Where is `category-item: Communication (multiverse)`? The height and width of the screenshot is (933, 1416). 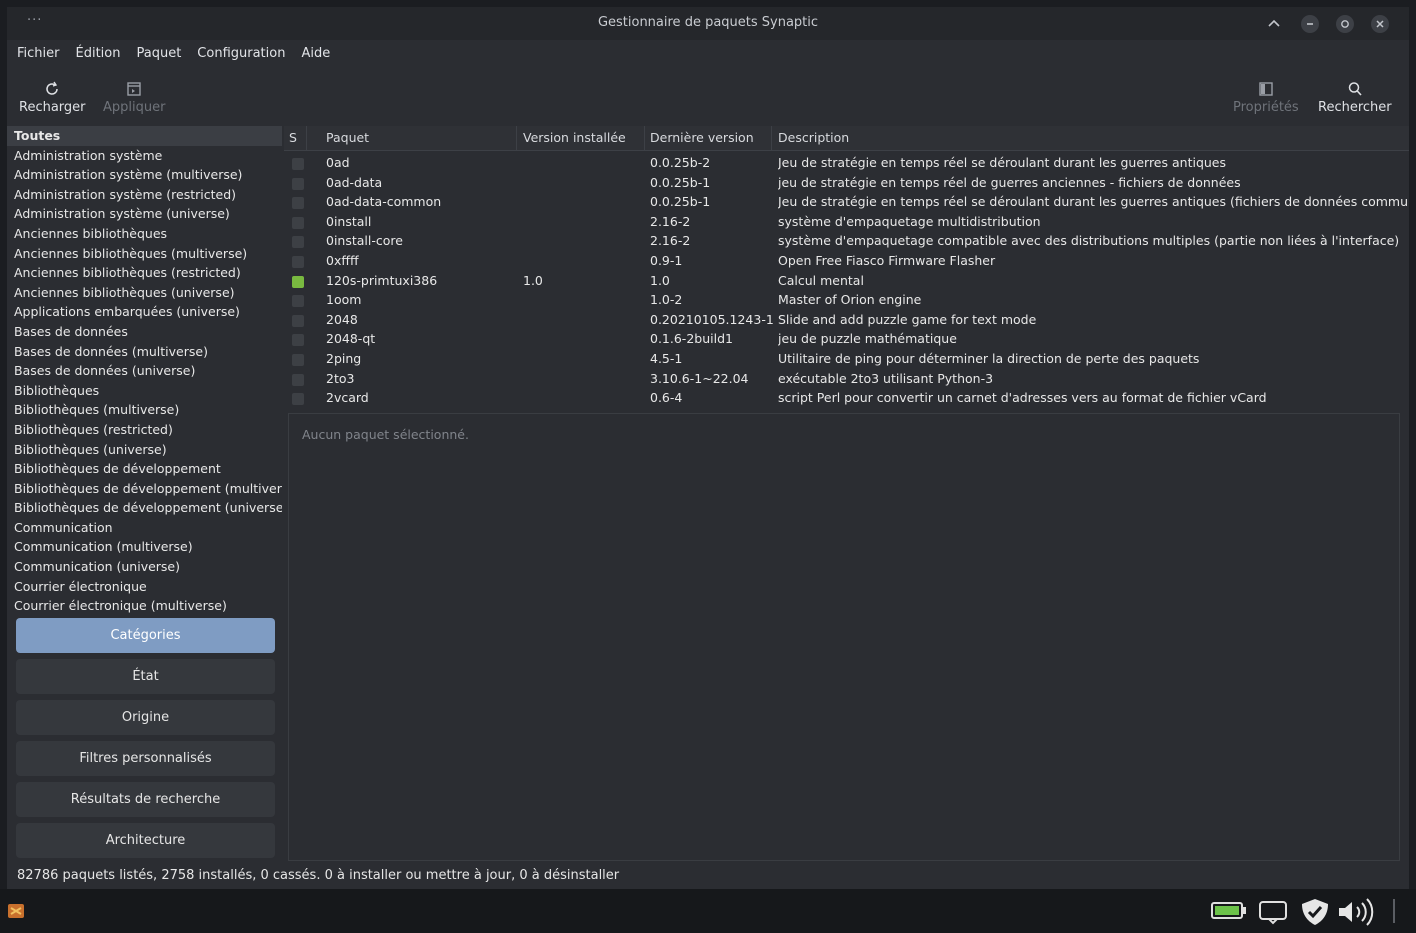 category-item: Communication (multiverse) is located at coordinates (144, 547).